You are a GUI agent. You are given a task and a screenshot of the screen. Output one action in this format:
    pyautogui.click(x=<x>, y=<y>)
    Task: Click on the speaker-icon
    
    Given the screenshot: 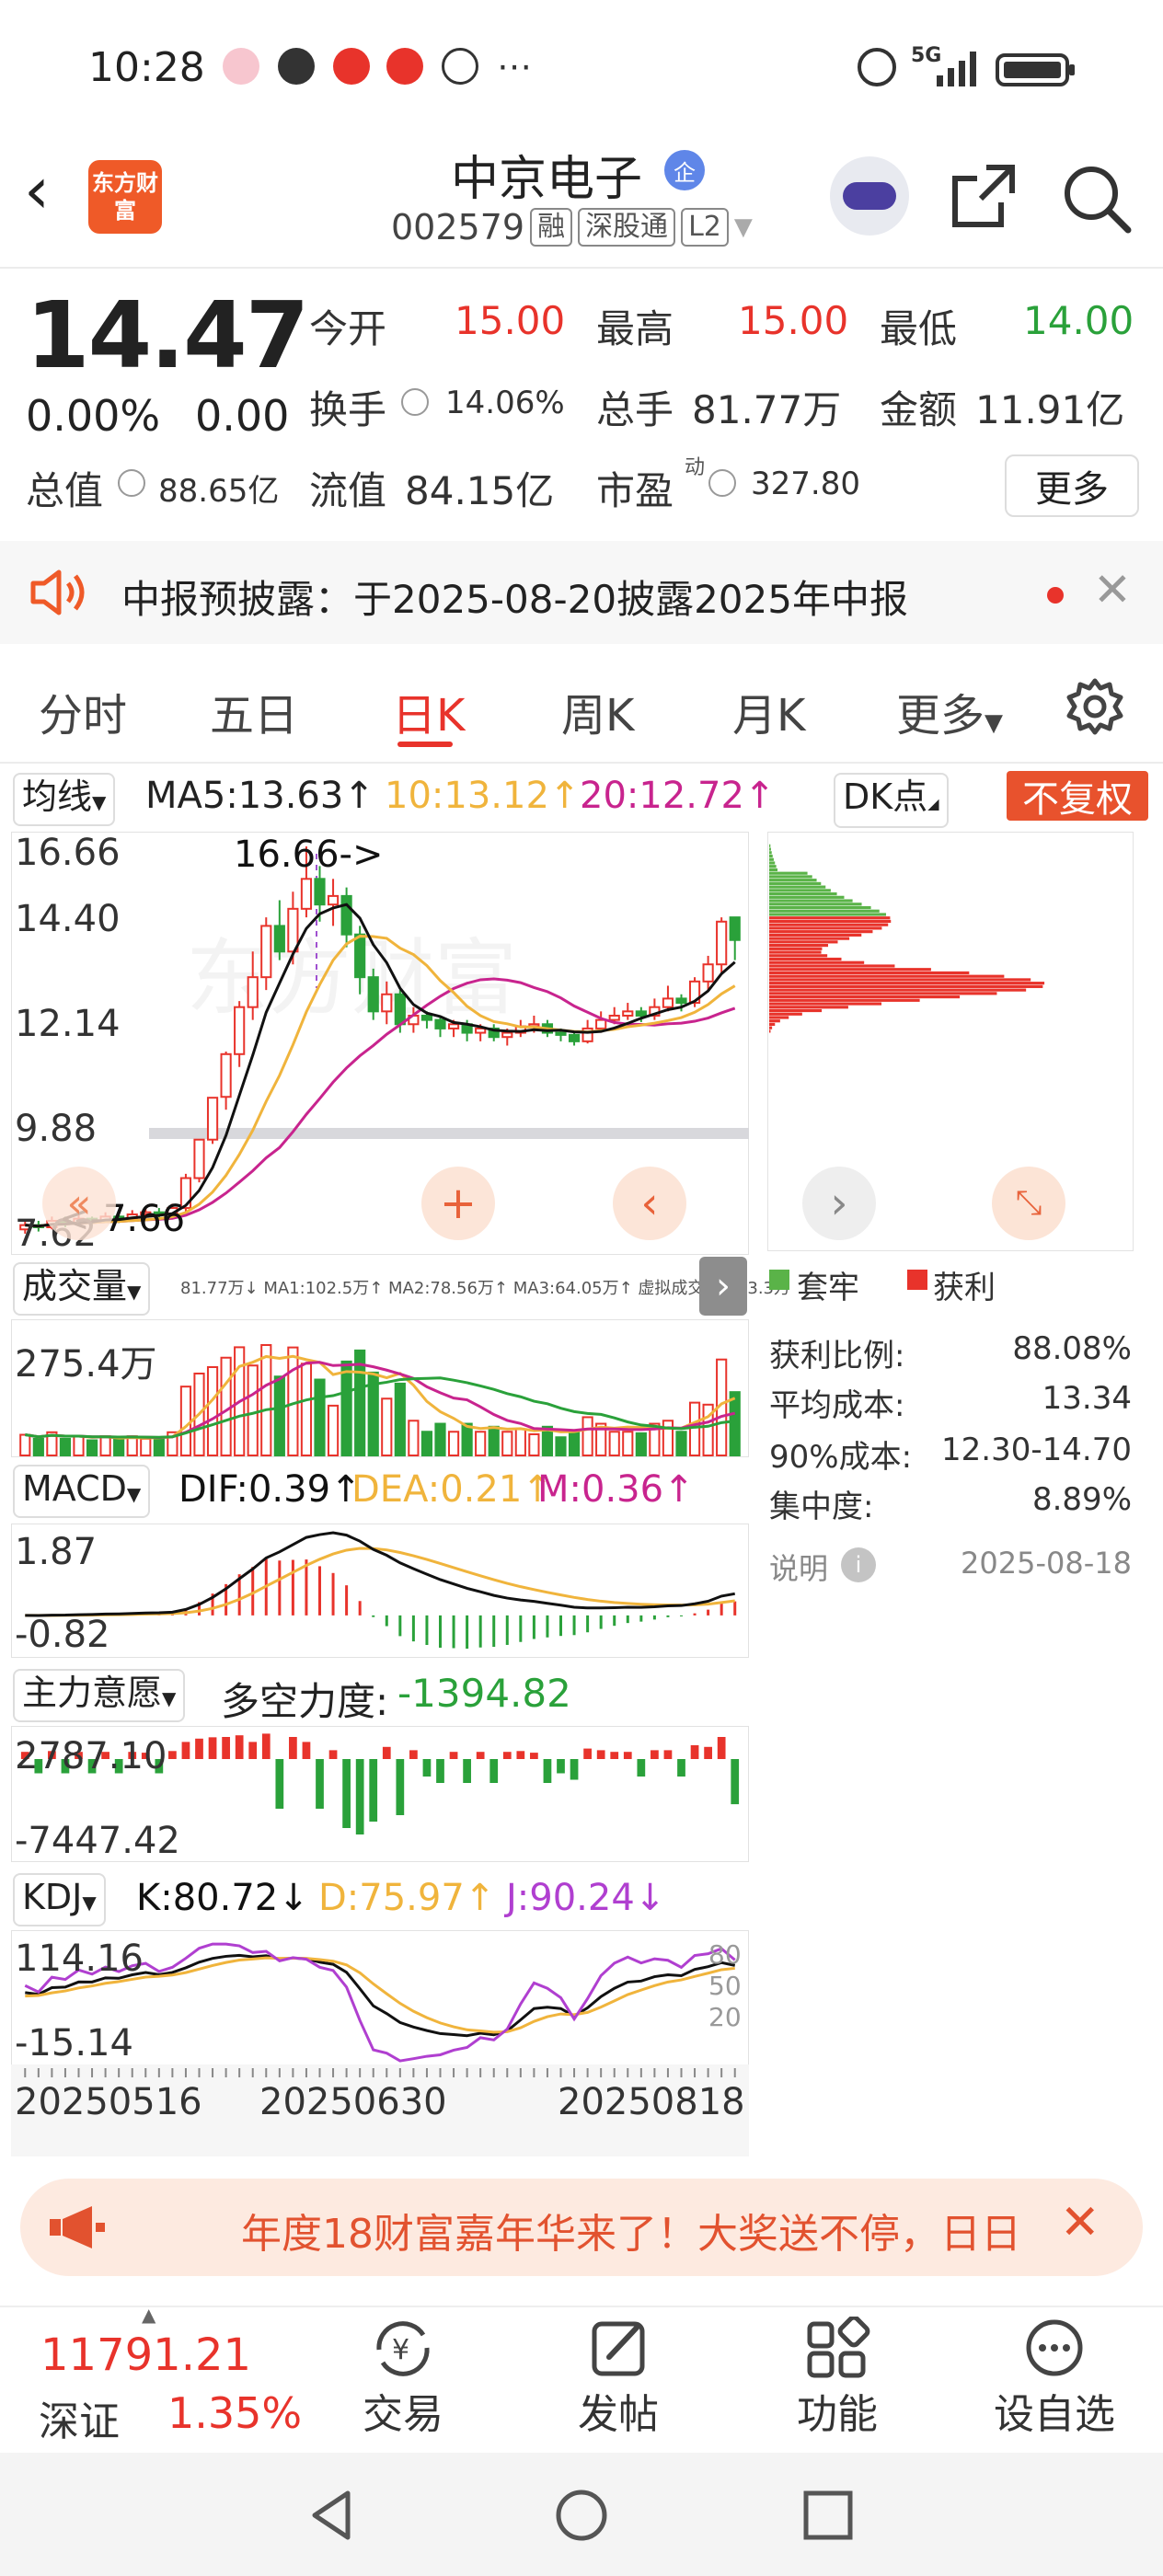 What is the action you would take?
    pyautogui.click(x=58, y=592)
    